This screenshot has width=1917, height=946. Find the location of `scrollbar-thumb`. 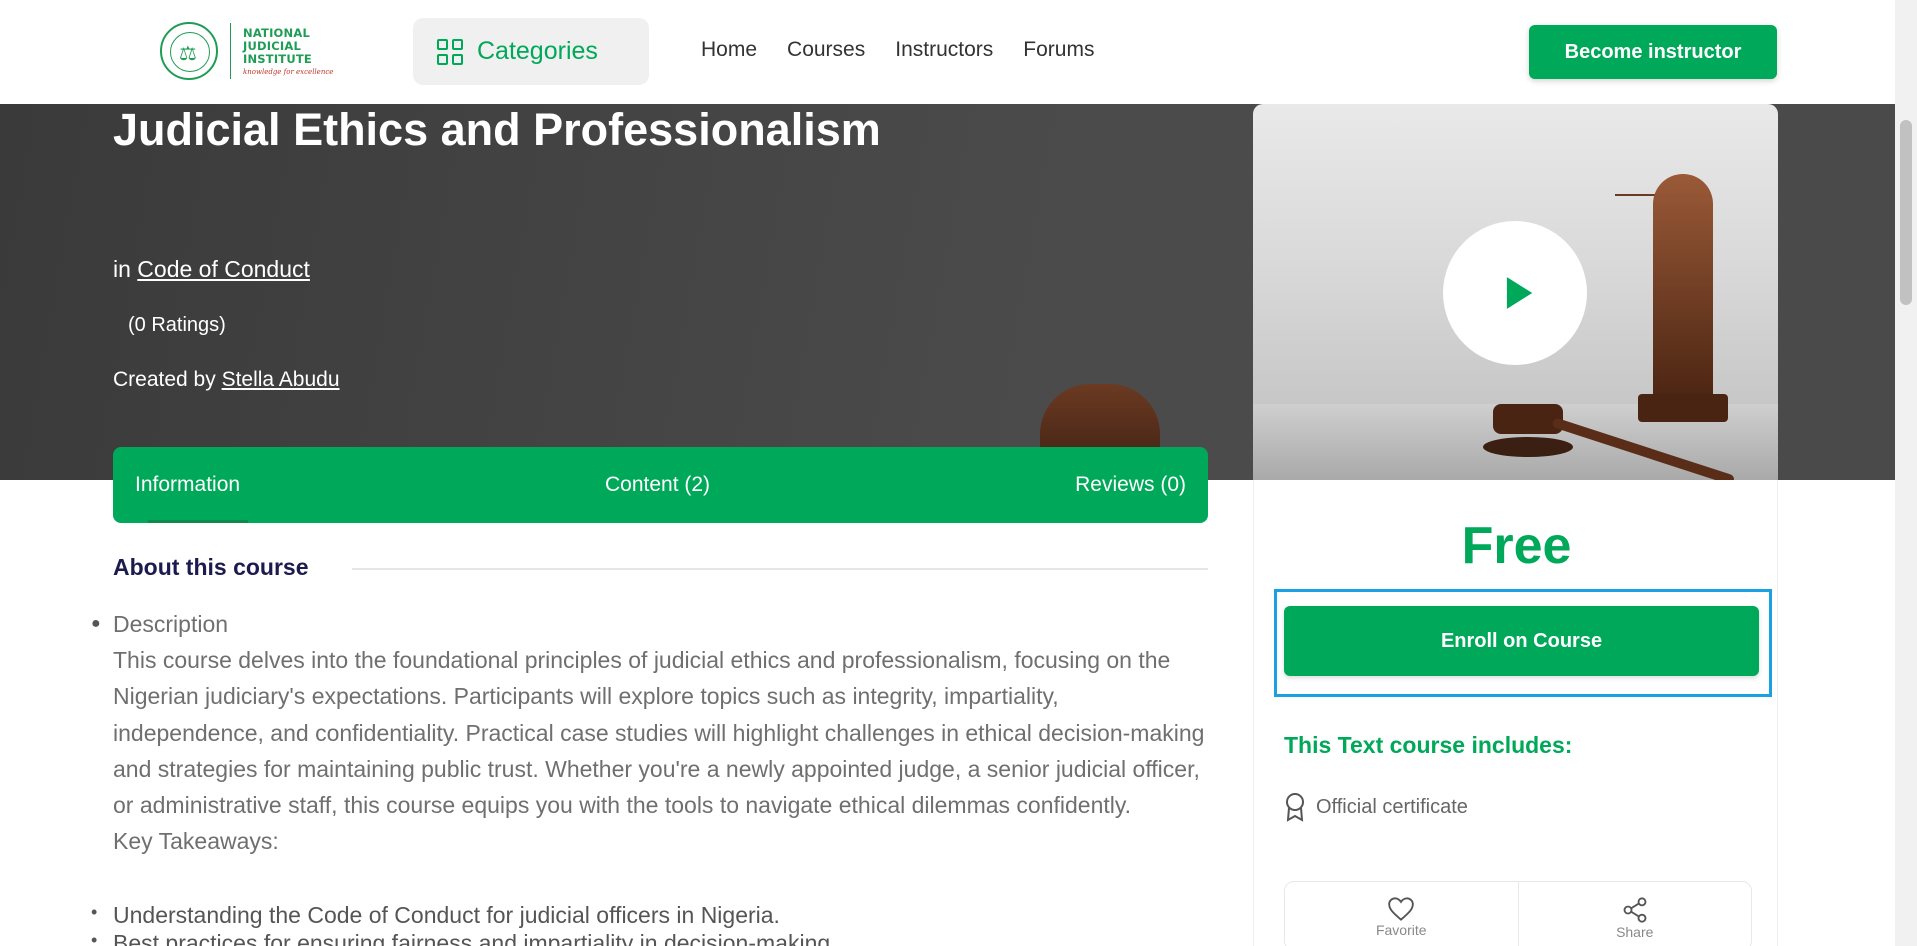

scrollbar-thumb is located at coordinates (1906, 212).